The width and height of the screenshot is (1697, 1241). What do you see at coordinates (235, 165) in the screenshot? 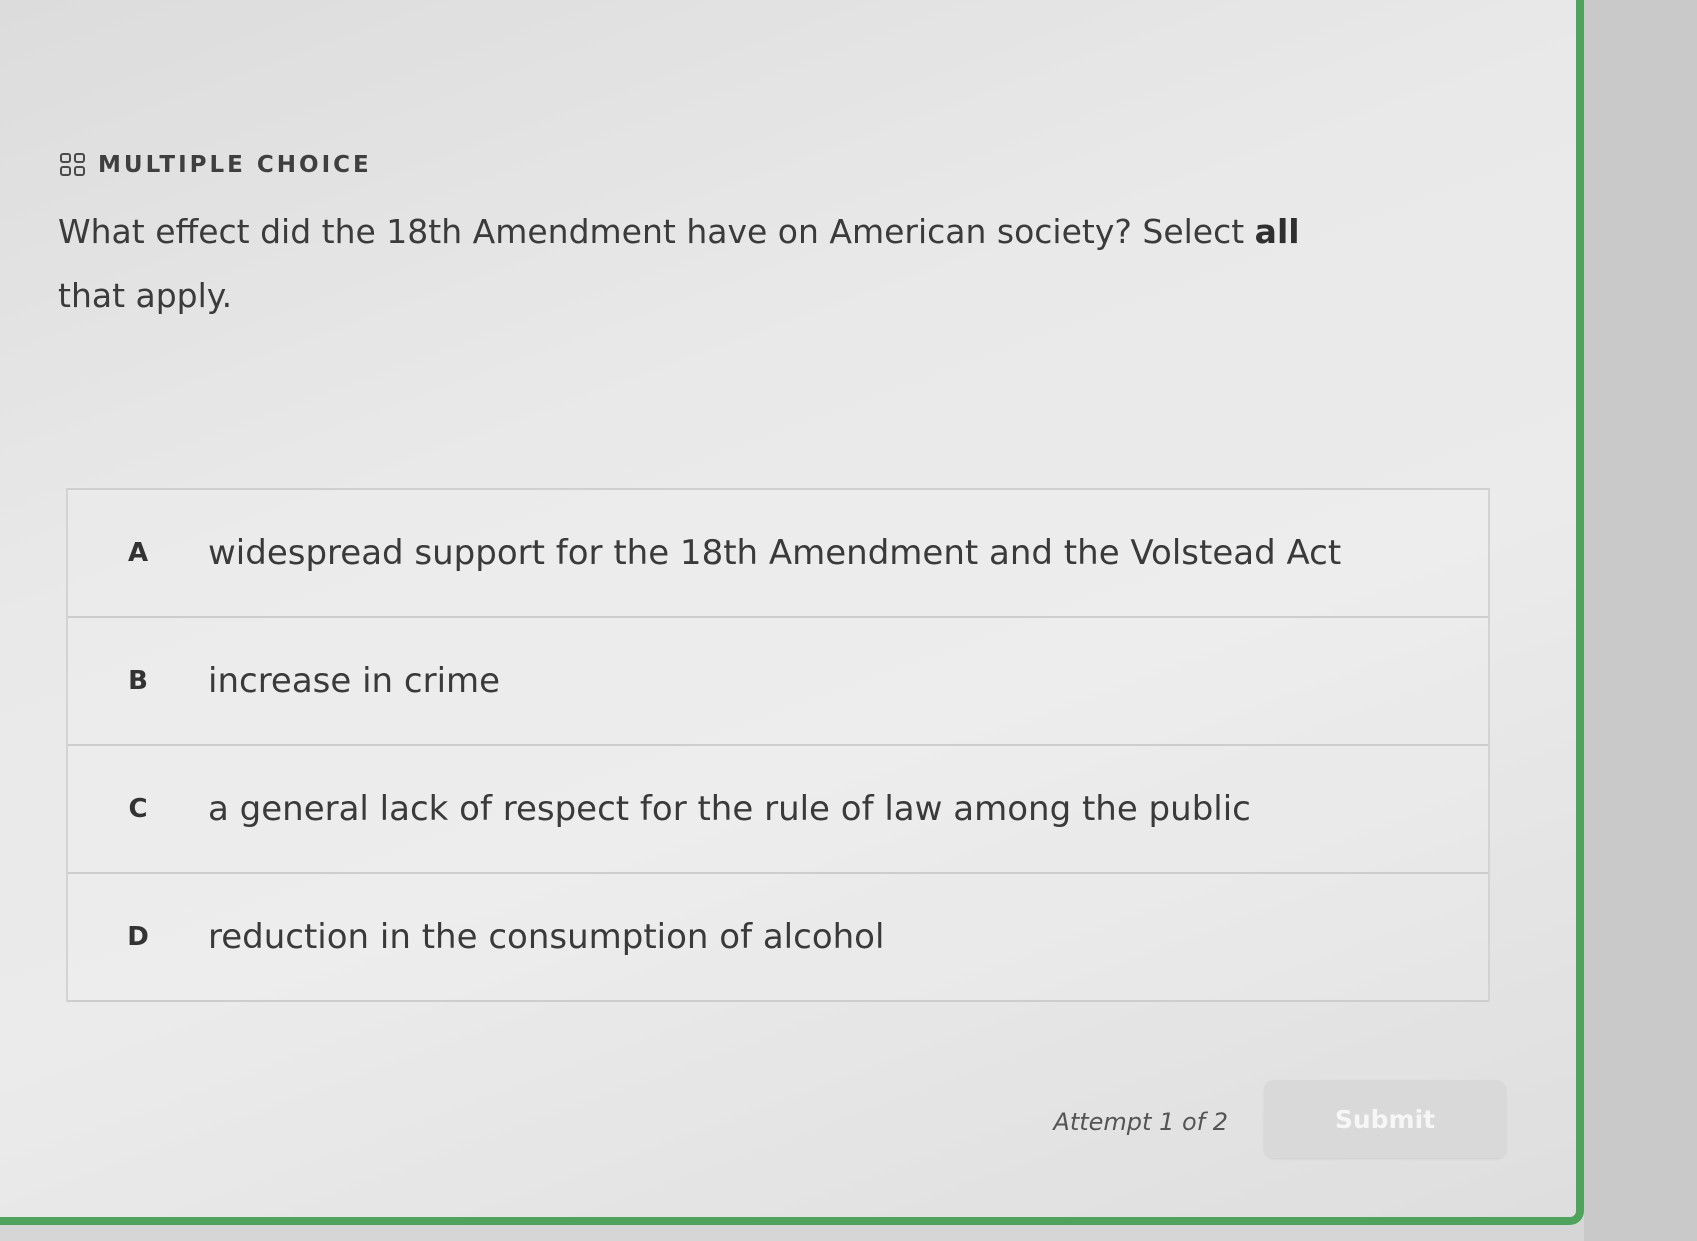
I see `question-type-label: MULTIPLE CHOICE` at bounding box center [235, 165].